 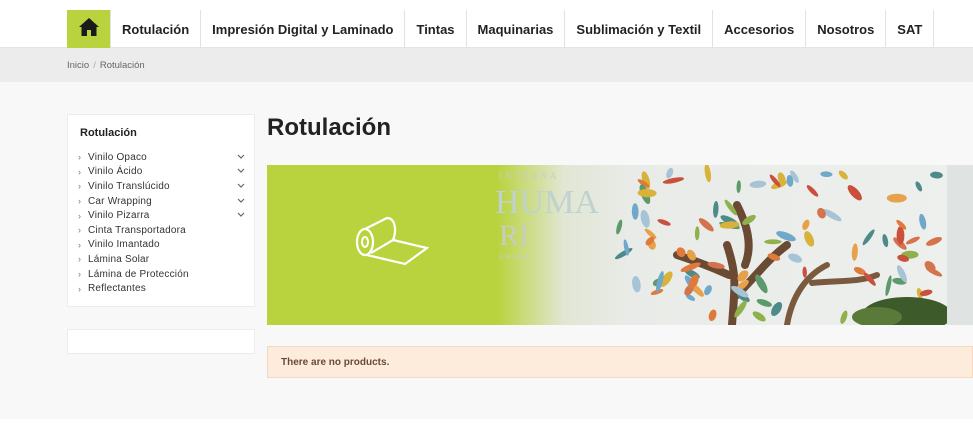 I want to click on sidebar-item-label: Car Wrapping, so click(x=120, y=201).